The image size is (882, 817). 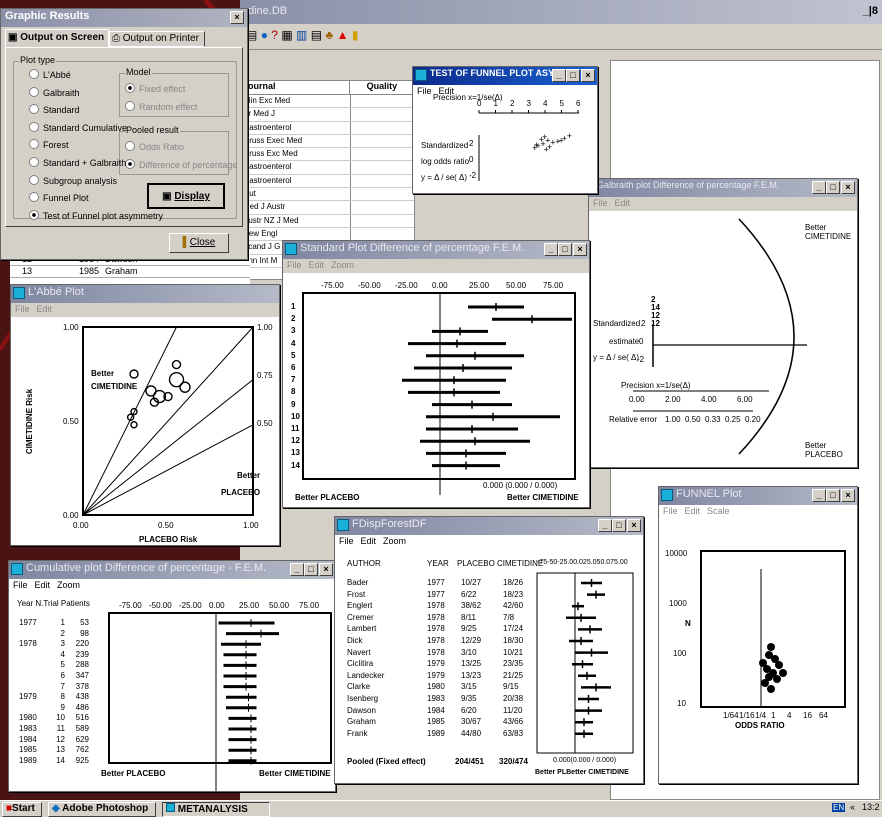 What do you see at coordinates (327, 102) in the screenshot?
I see `table-row: Clin Exc Med` at bounding box center [327, 102].